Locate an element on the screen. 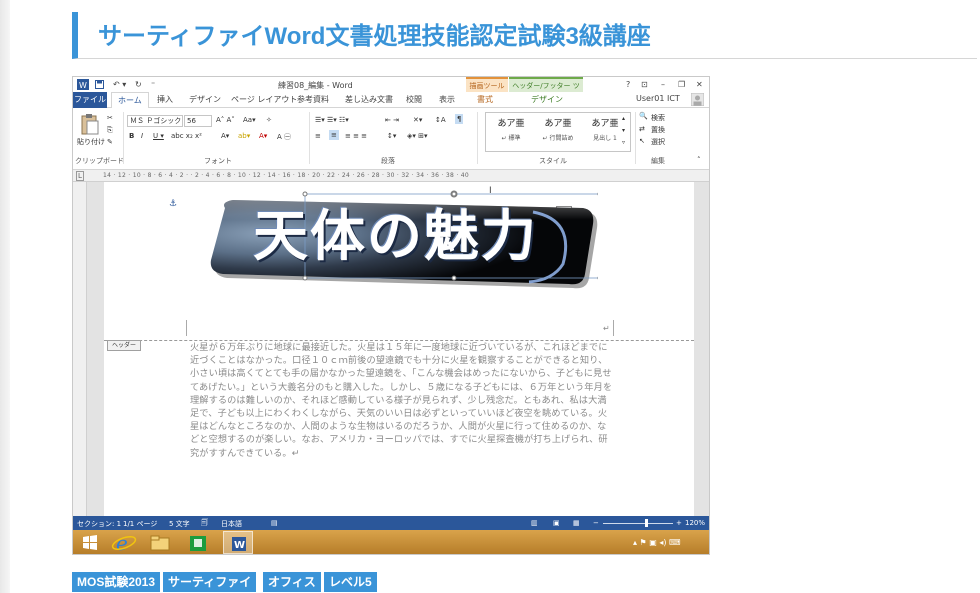  header-label: ヘッダー is located at coordinates (124, 345).